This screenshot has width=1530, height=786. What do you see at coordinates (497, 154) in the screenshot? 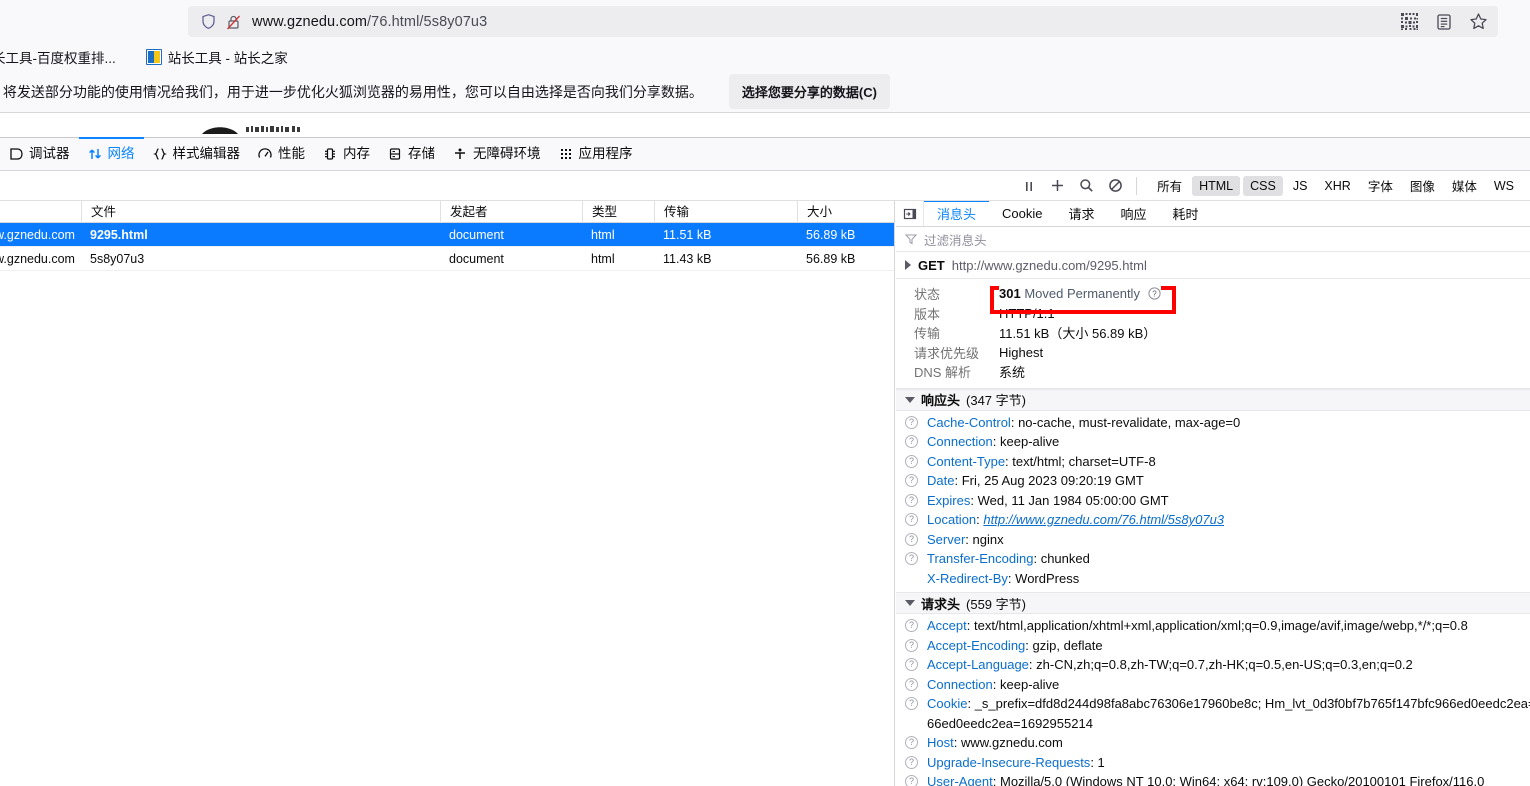
I see `tab-accessibility: 无障碍环境` at bounding box center [497, 154].